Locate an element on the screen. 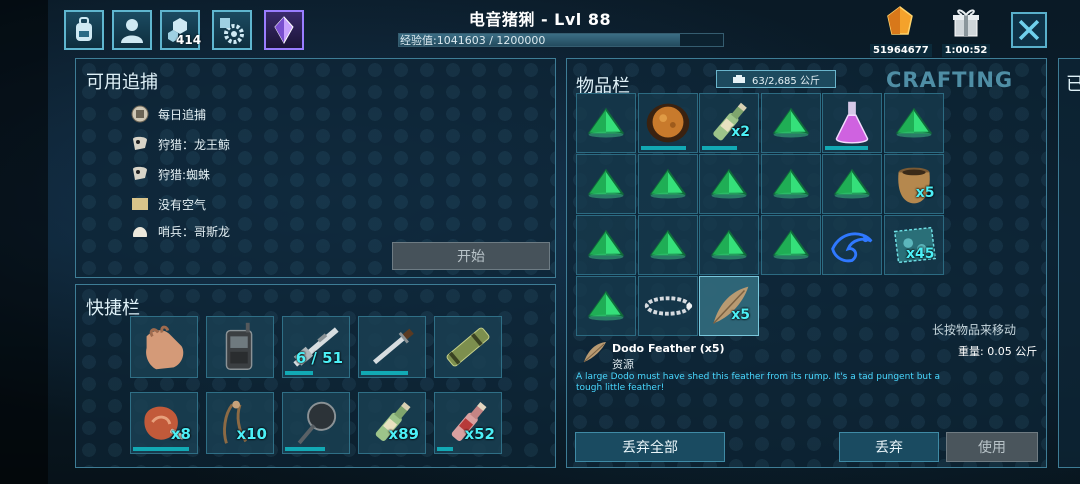  move-hint: 长按物品来移动 is located at coordinates (974, 330).